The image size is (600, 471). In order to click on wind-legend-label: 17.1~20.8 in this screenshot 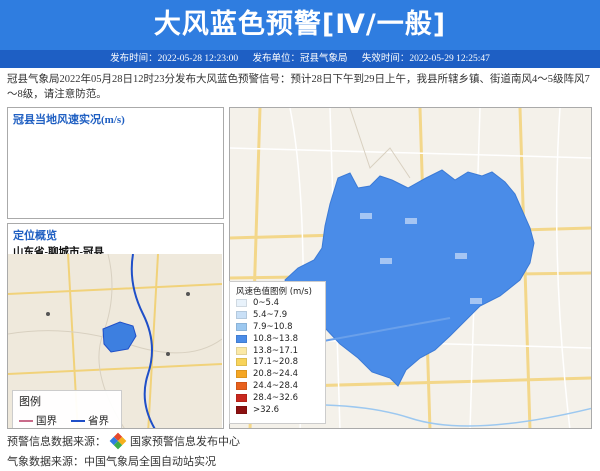, I will do `click(275, 362)`.